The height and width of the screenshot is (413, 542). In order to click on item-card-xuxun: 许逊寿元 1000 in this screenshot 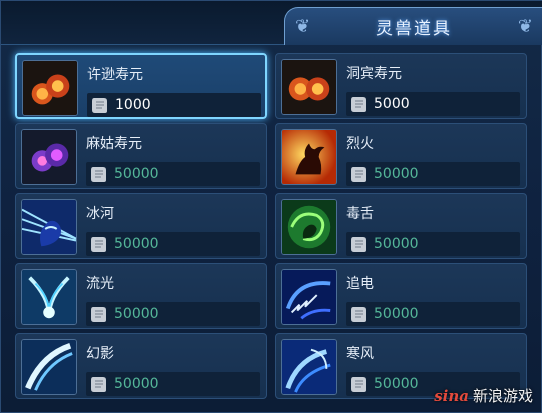, I will do `click(141, 86)`.